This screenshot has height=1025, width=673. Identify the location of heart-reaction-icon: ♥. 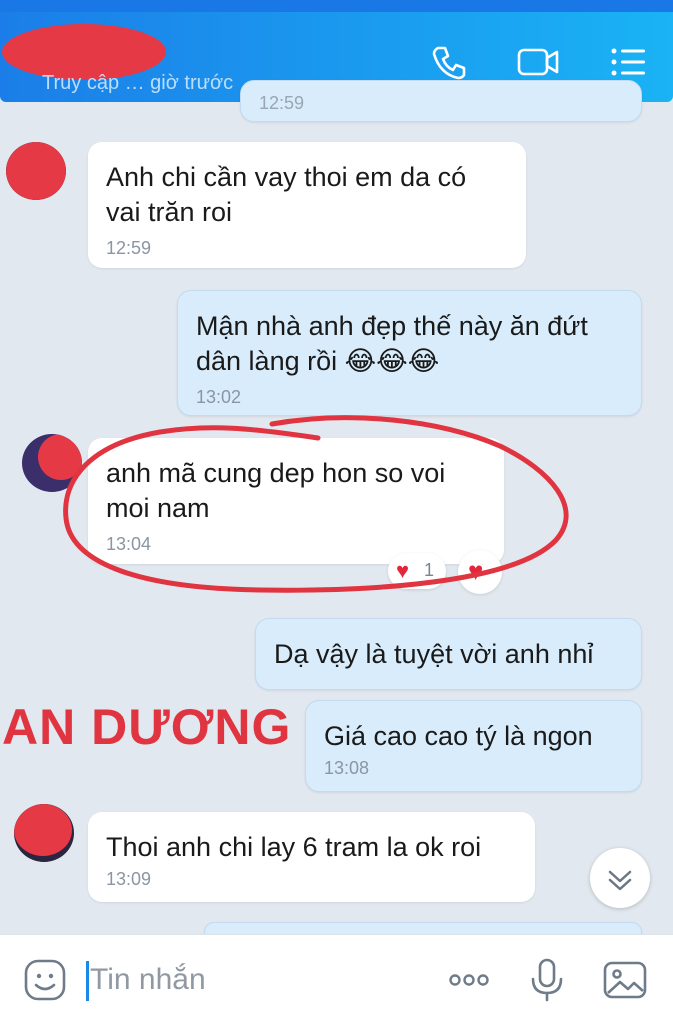
(403, 570).